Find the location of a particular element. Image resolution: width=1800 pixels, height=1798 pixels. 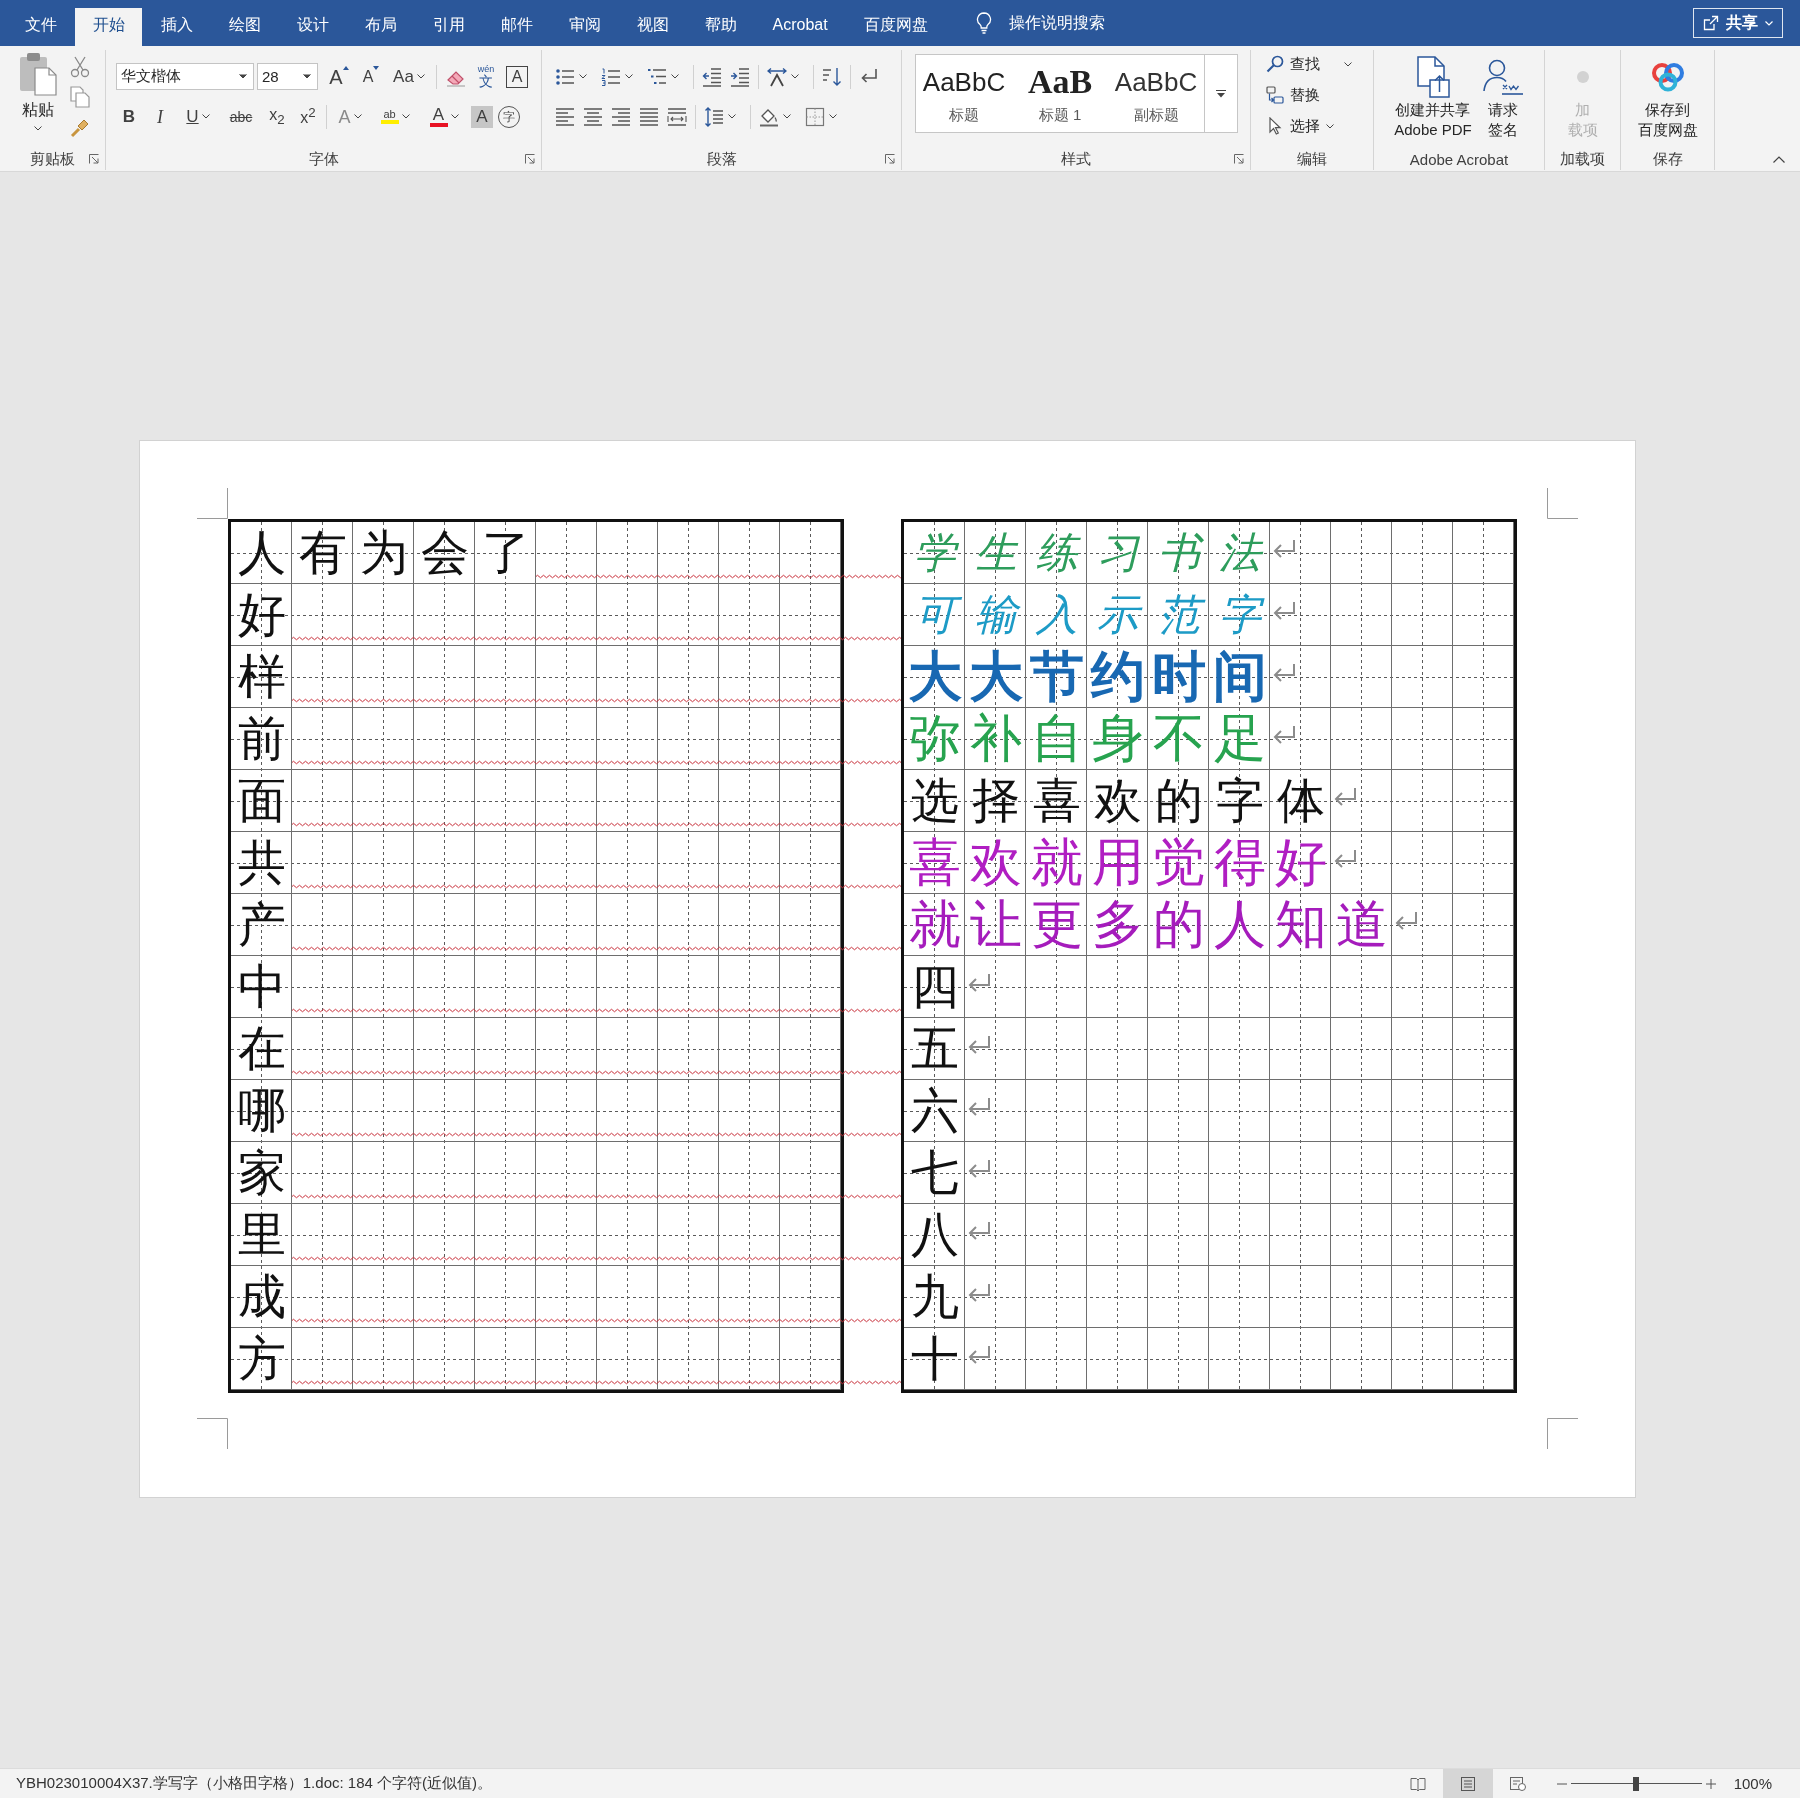

print-layout-button is located at coordinates (1467, 1783).